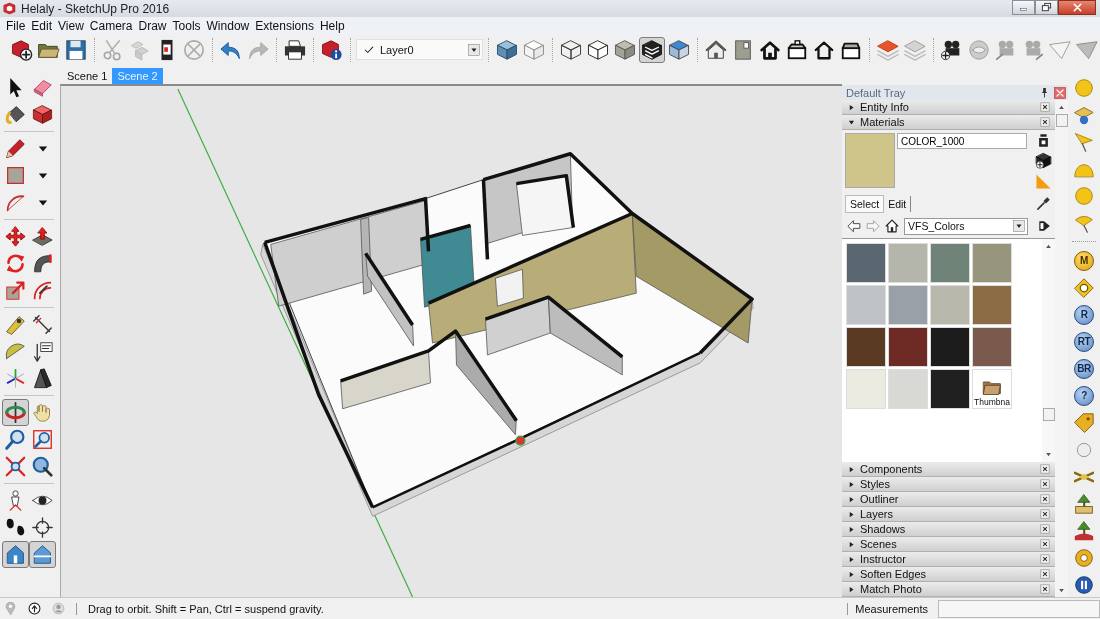 The image size is (1100, 619). What do you see at coordinates (1044, 92) in the screenshot?
I see `pin-icon` at bounding box center [1044, 92].